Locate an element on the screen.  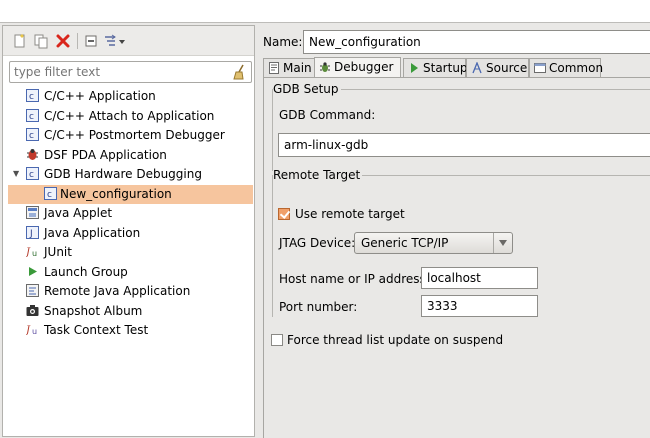
common-tab-icon is located at coordinates (540, 68).